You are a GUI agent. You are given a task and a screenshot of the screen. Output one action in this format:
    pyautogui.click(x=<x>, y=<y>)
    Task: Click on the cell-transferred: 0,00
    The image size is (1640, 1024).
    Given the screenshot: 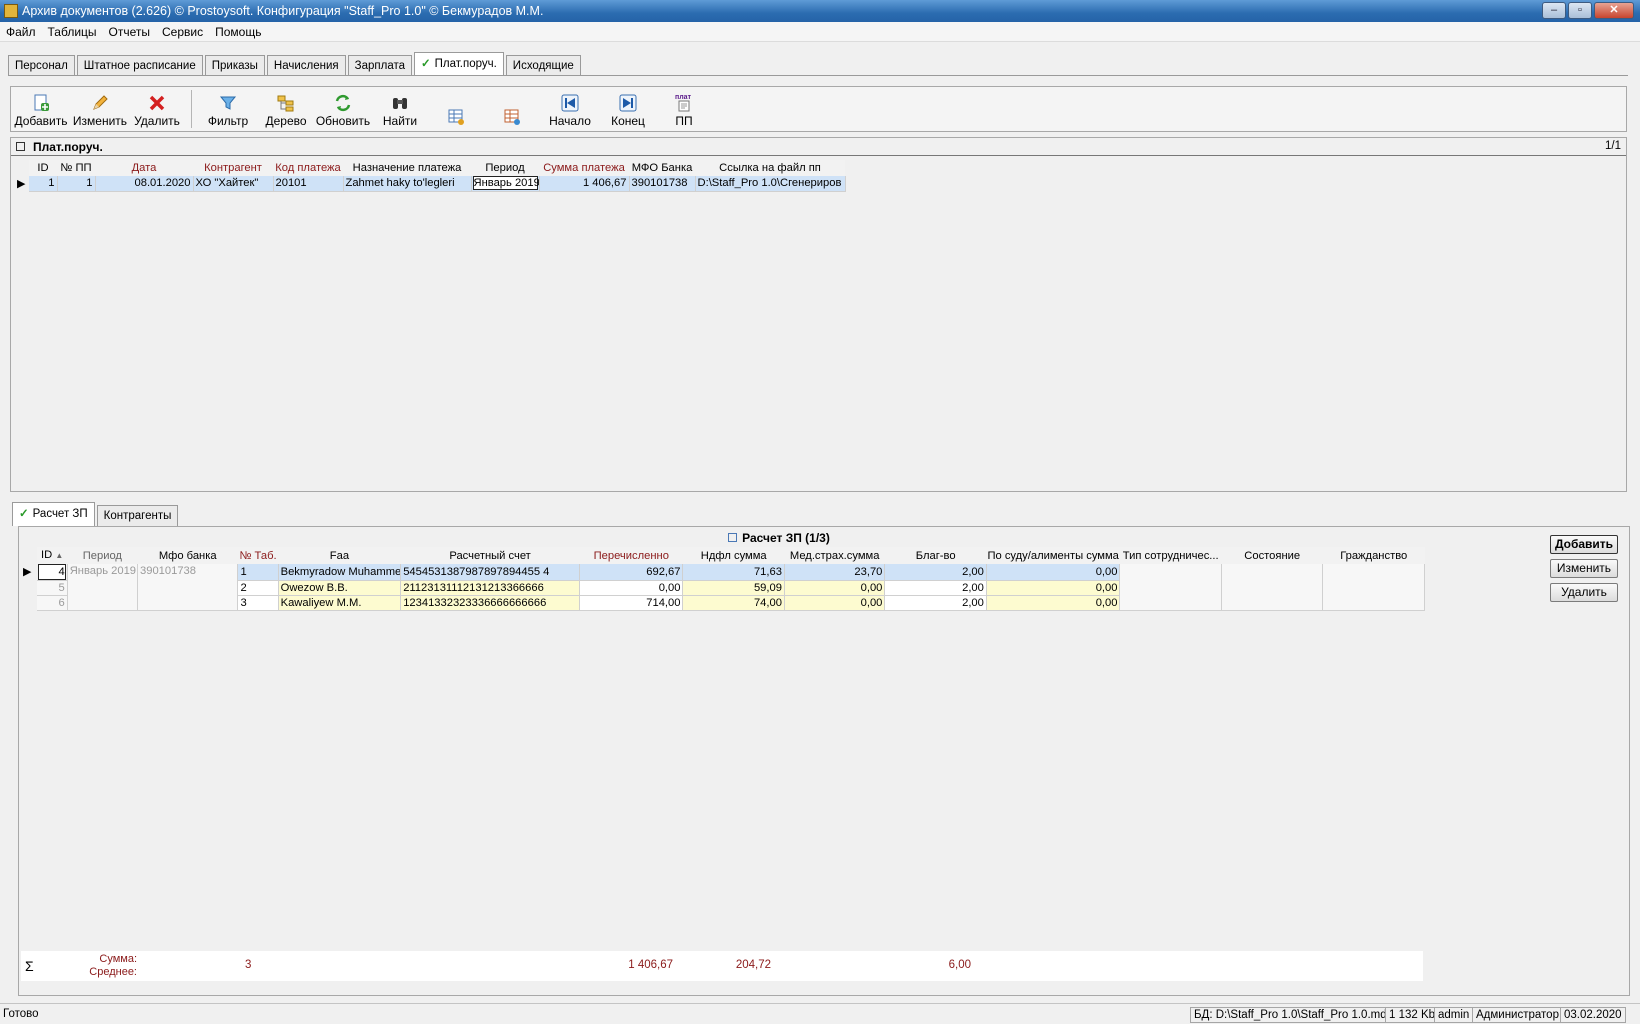 What is the action you would take?
    pyautogui.click(x=631, y=588)
    